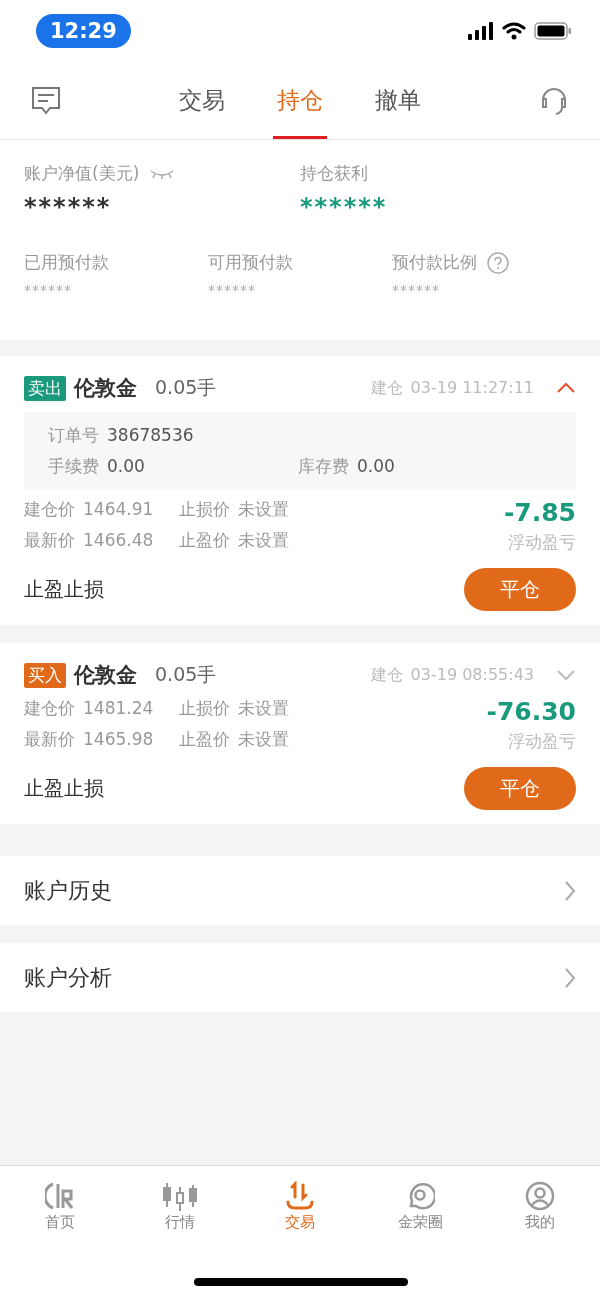 The width and height of the screenshot is (600, 1299). Describe the element at coordinates (83, 31) in the screenshot. I see `status-time: 12:29` at that location.